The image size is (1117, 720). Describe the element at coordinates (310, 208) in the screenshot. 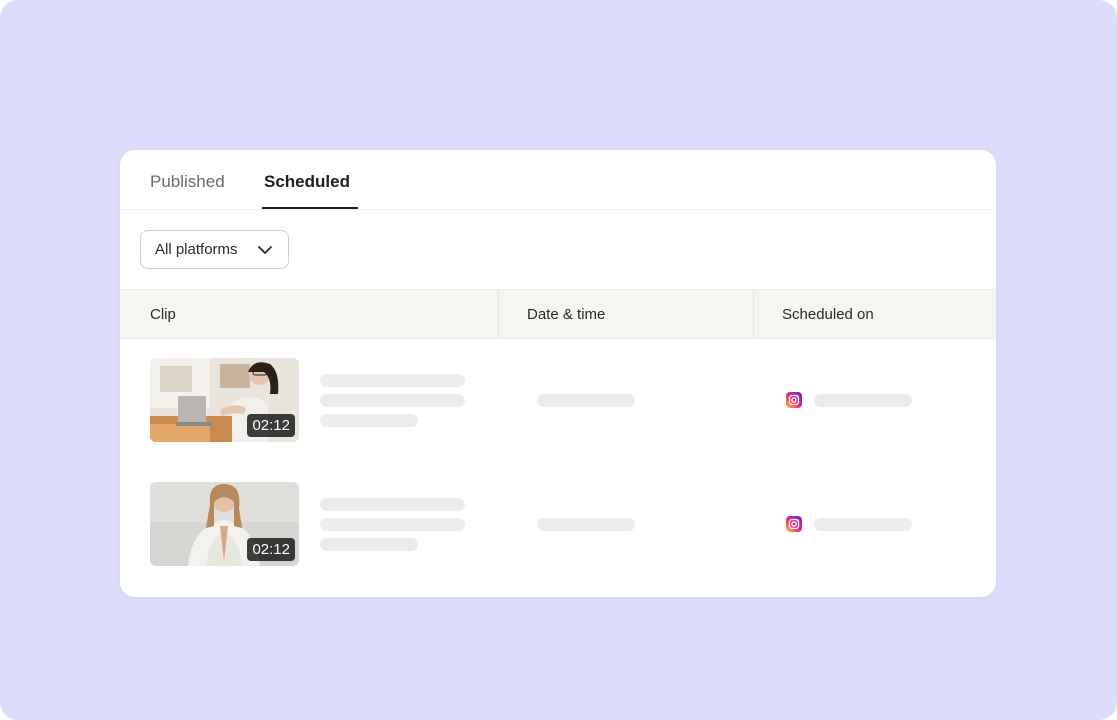

I see `active-tab-indicator` at that location.